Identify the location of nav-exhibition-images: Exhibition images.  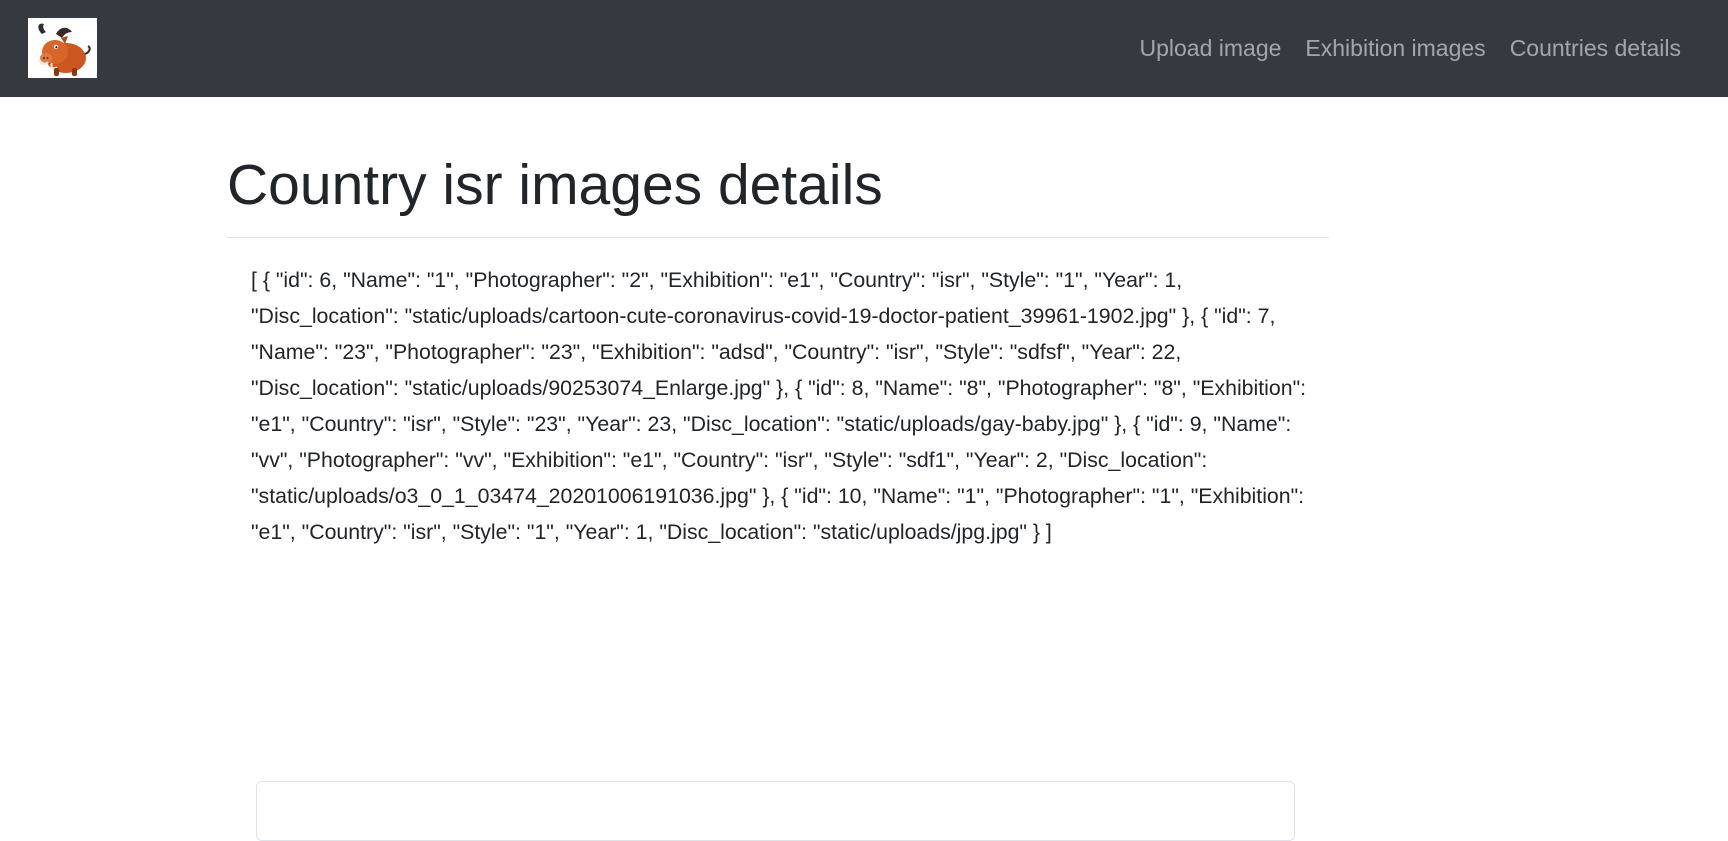
(1395, 48).